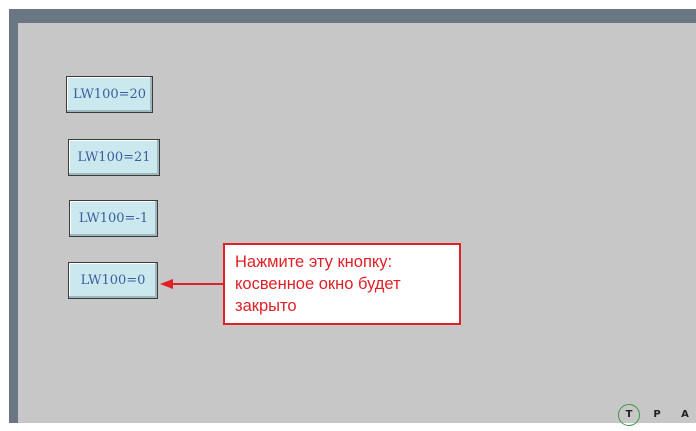 This screenshot has height=431, width=696. I want to click on nav-p-button: P, so click(657, 415).